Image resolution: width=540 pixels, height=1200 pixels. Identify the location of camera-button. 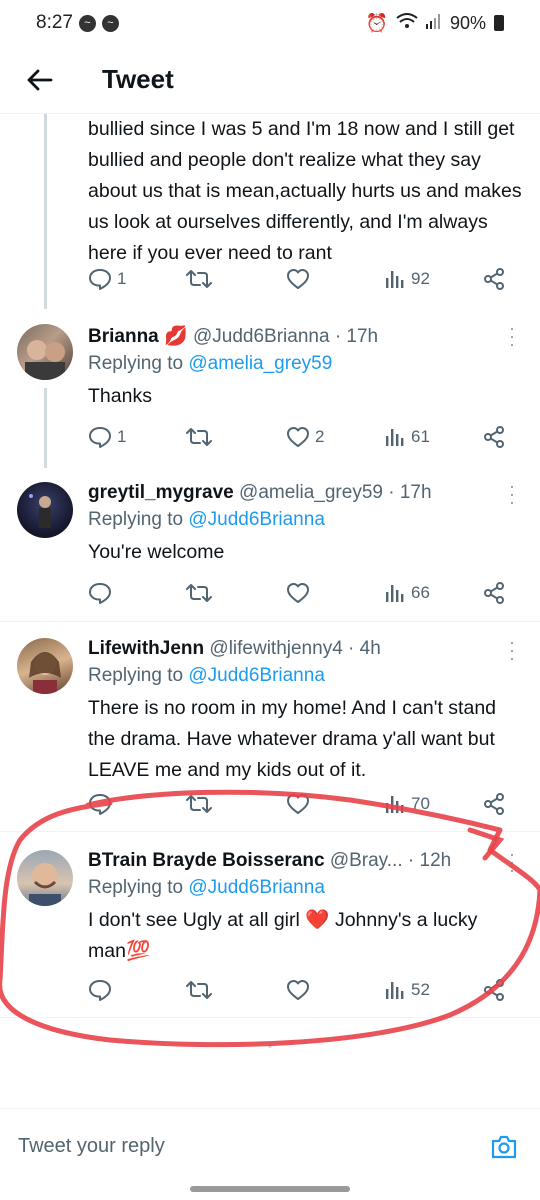
(504, 1147).